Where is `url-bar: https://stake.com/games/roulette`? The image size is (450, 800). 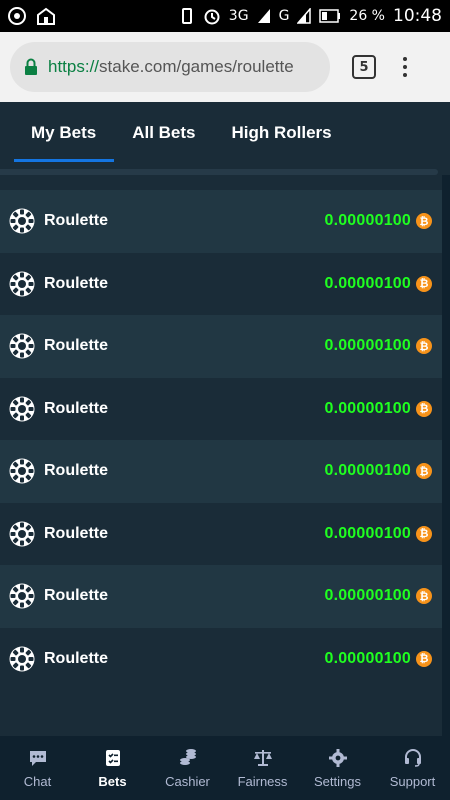 url-bar: https://stake.com/games/roulette is located at coordinates (170, 67).